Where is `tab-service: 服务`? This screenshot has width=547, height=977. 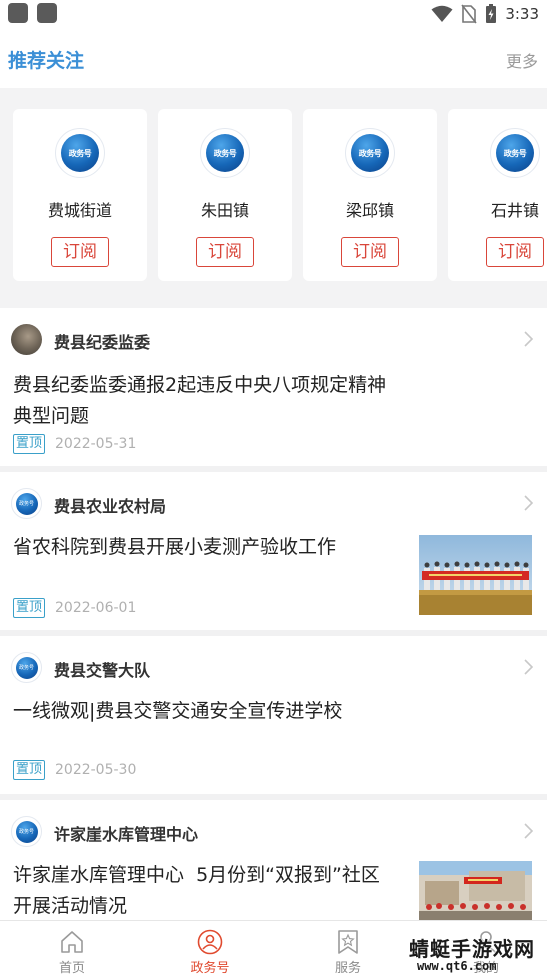
tab-service: 服务 is located at coordinates (348, 949).